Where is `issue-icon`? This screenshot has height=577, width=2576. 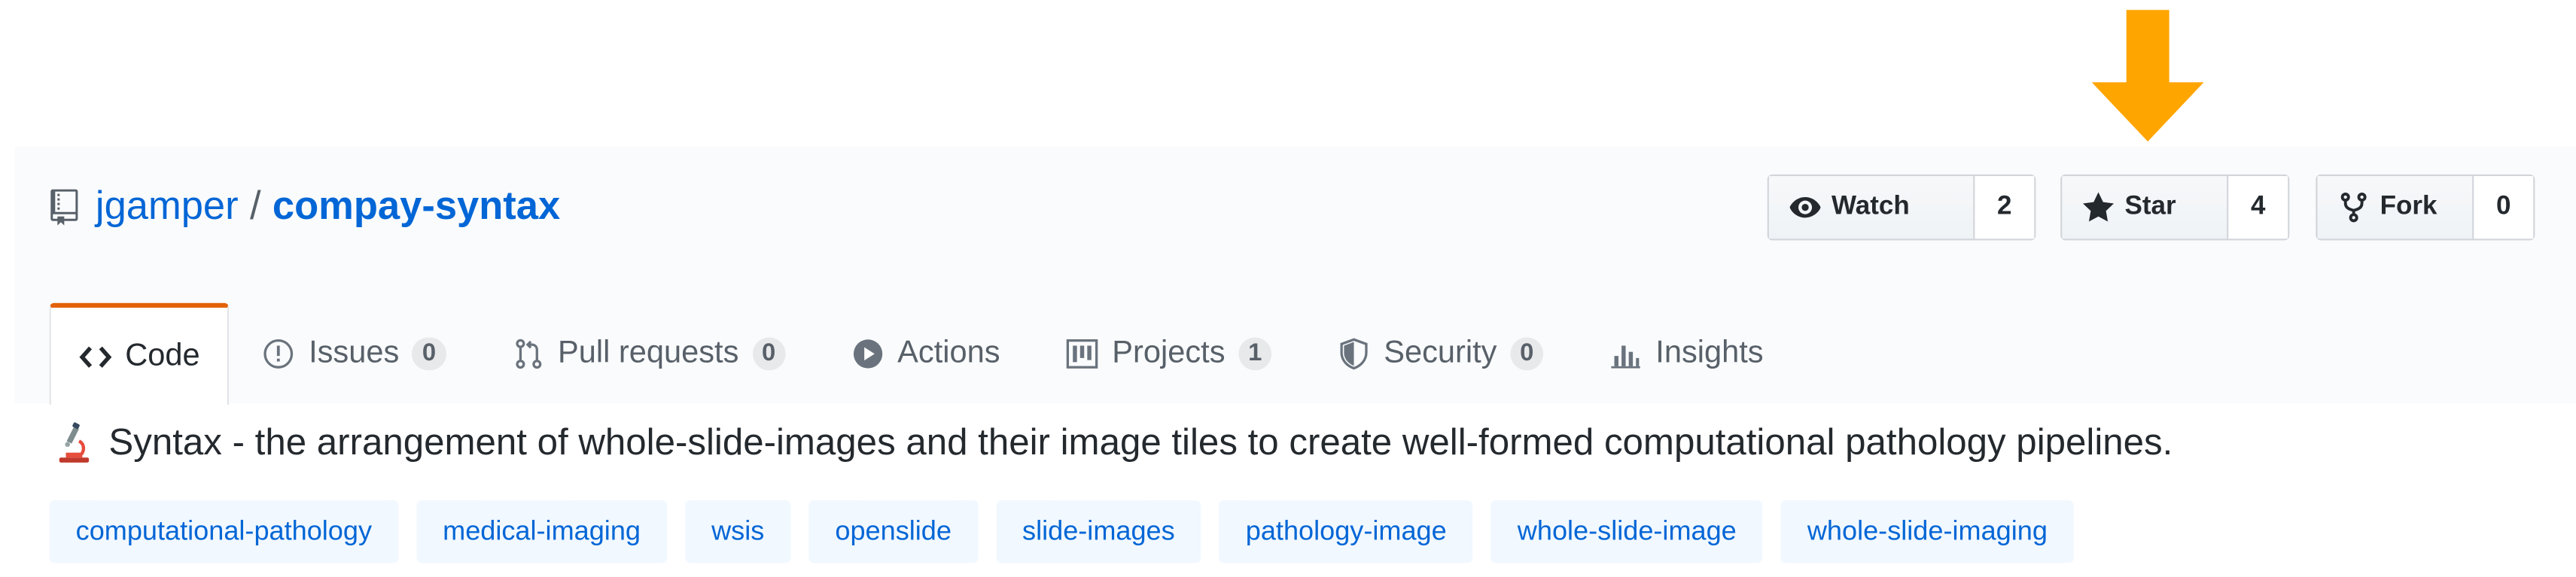
issue-icon is located at coordinates (279, 354).